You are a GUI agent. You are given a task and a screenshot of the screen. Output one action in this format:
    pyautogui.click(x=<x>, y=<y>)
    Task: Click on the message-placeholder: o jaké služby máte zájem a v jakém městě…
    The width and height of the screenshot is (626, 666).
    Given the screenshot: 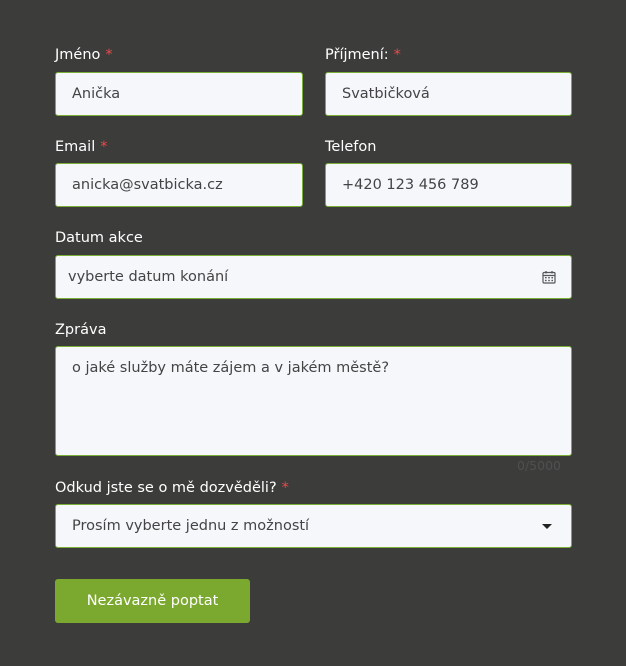 What is the action you would take?
    pyautogui.click(x=231, y=368)
    